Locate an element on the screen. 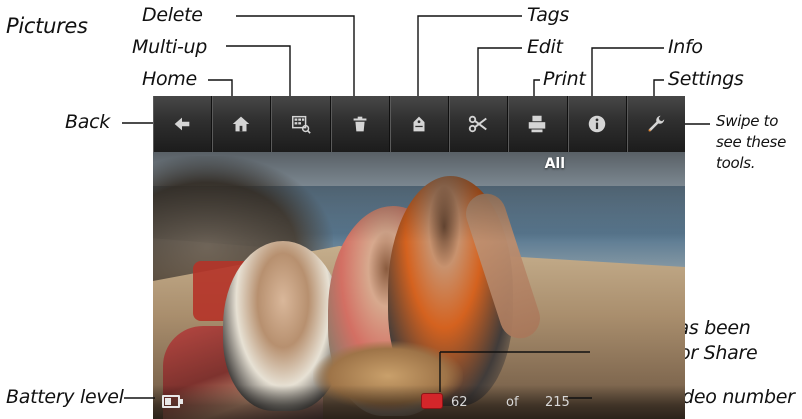  settings-button is located at coordinates (656, 124).